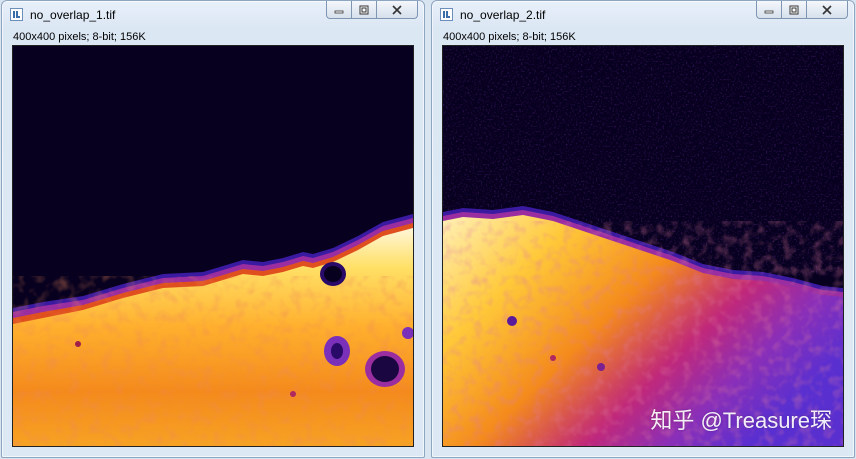  I want to click on watermark-text: 知乎 @Treasure琛, so click(741, 420).